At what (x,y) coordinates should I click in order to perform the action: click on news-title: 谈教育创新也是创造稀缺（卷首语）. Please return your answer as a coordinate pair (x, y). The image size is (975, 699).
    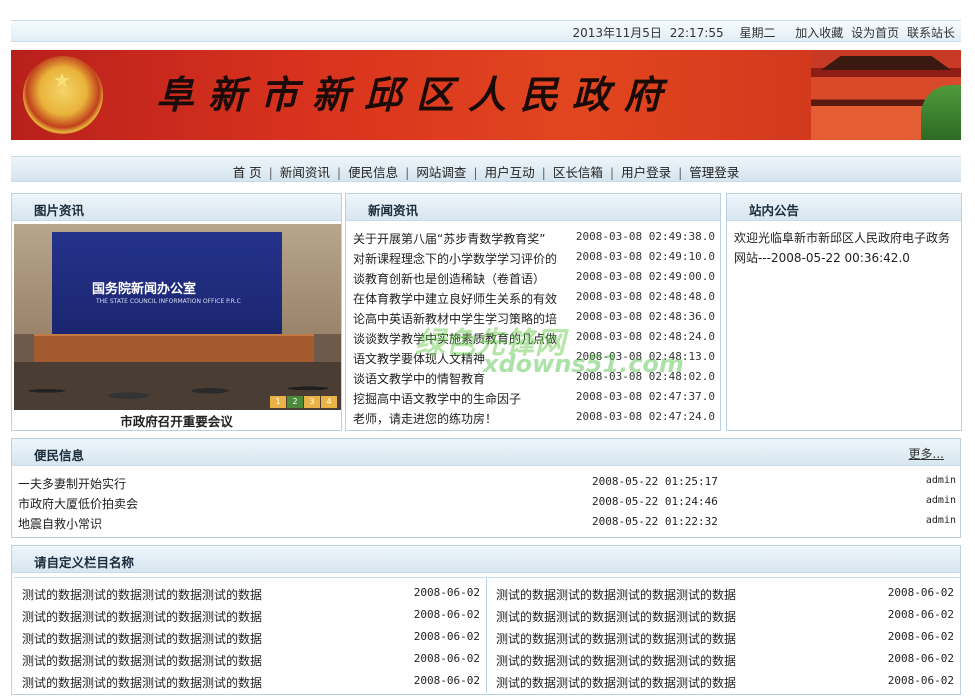
    Looking at the image, I should click on (458, 278).